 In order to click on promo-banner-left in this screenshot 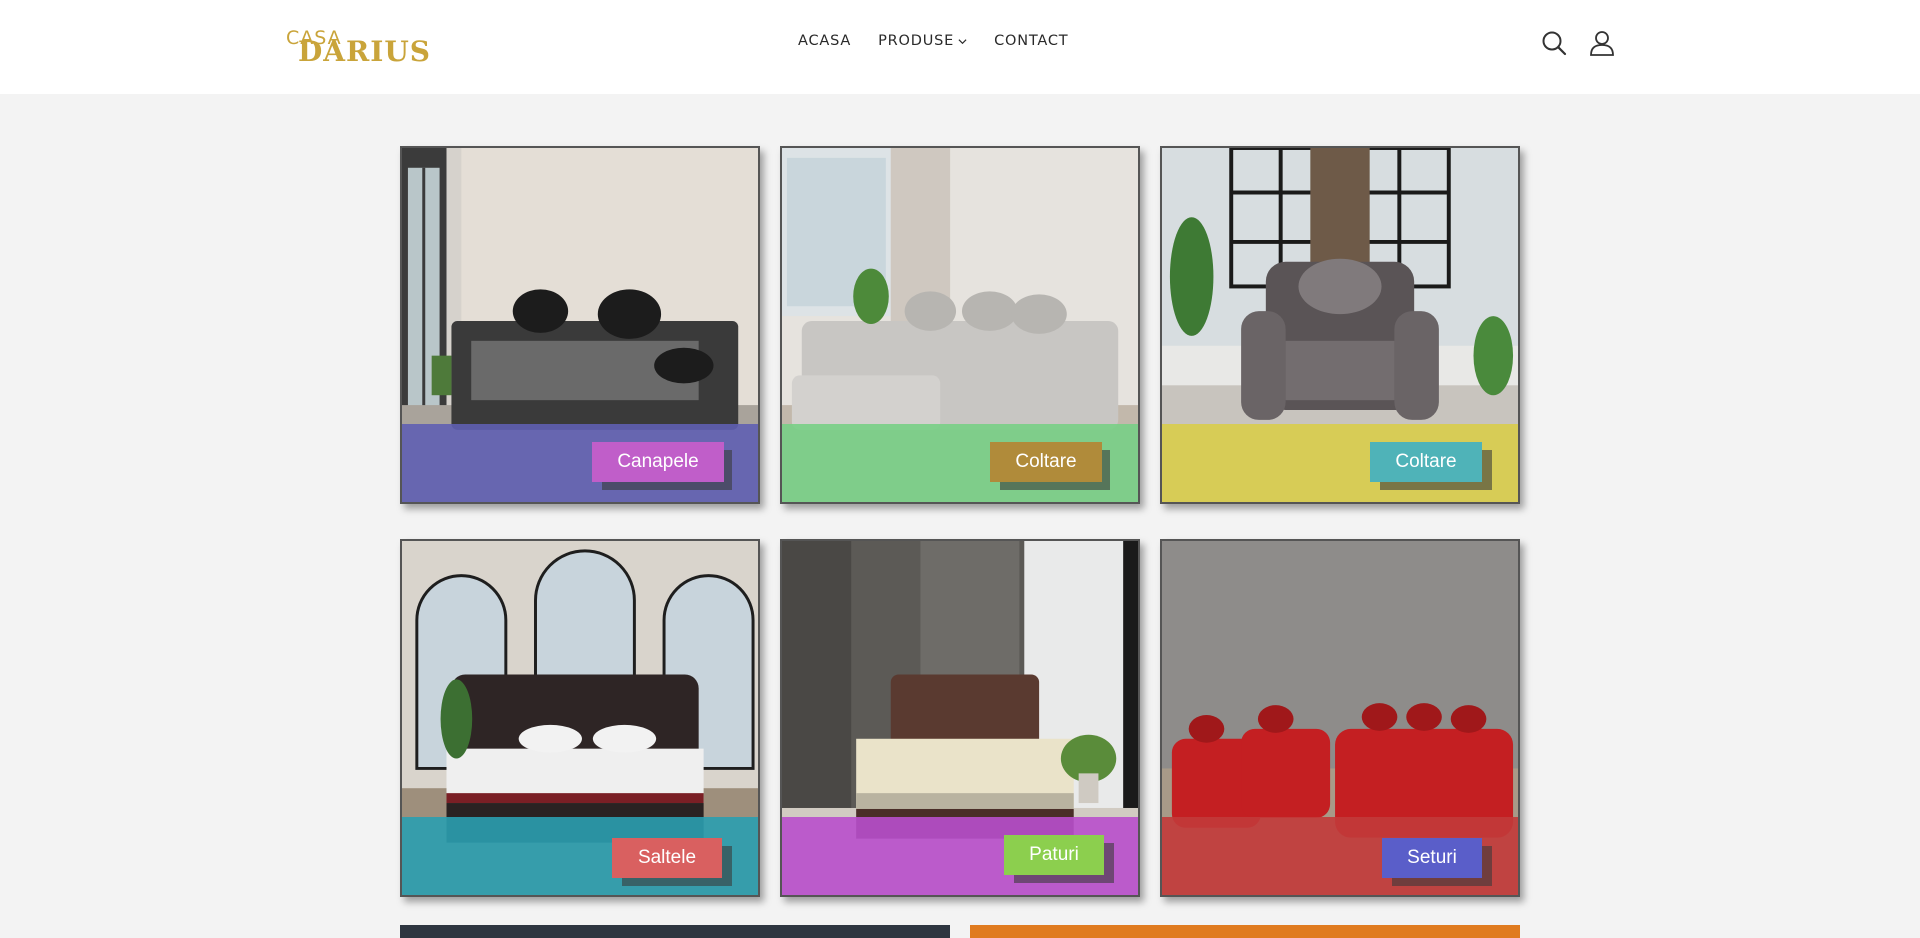, I will do `click(675, 931)`.